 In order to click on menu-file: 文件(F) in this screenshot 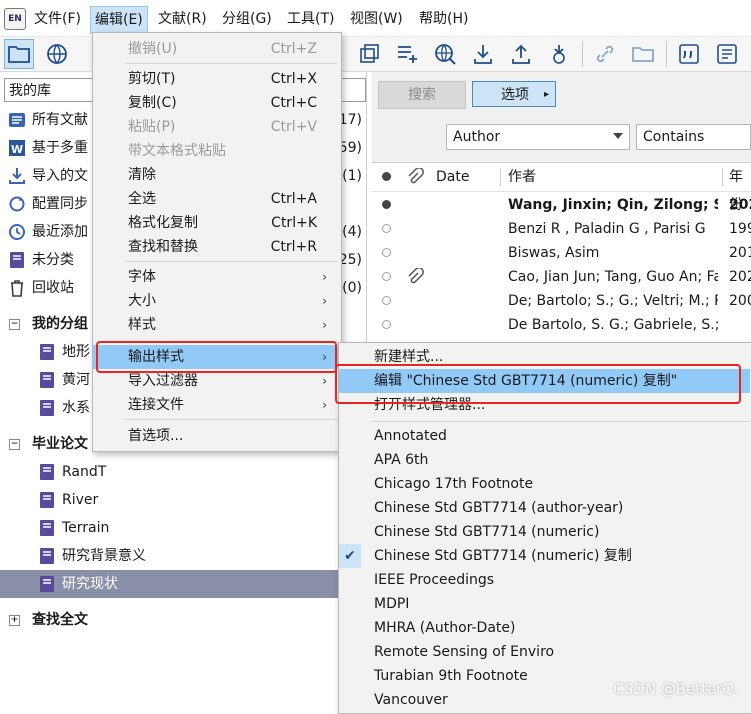, I will do `click(57, 19)`.